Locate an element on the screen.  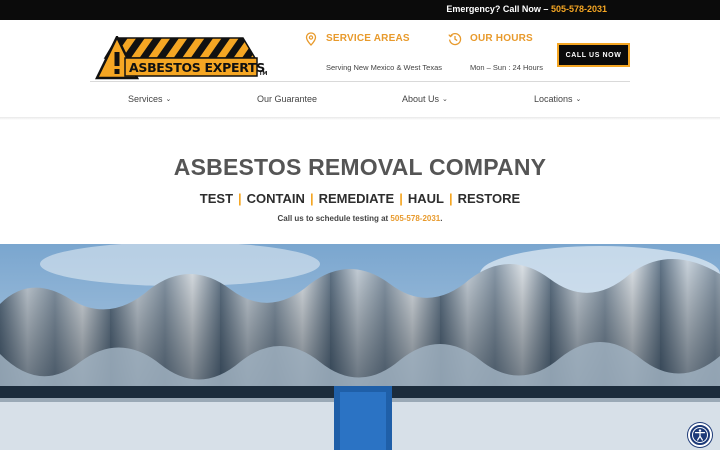
call-phone-link: 505-578-2031 is located at coordinates (415, 218).